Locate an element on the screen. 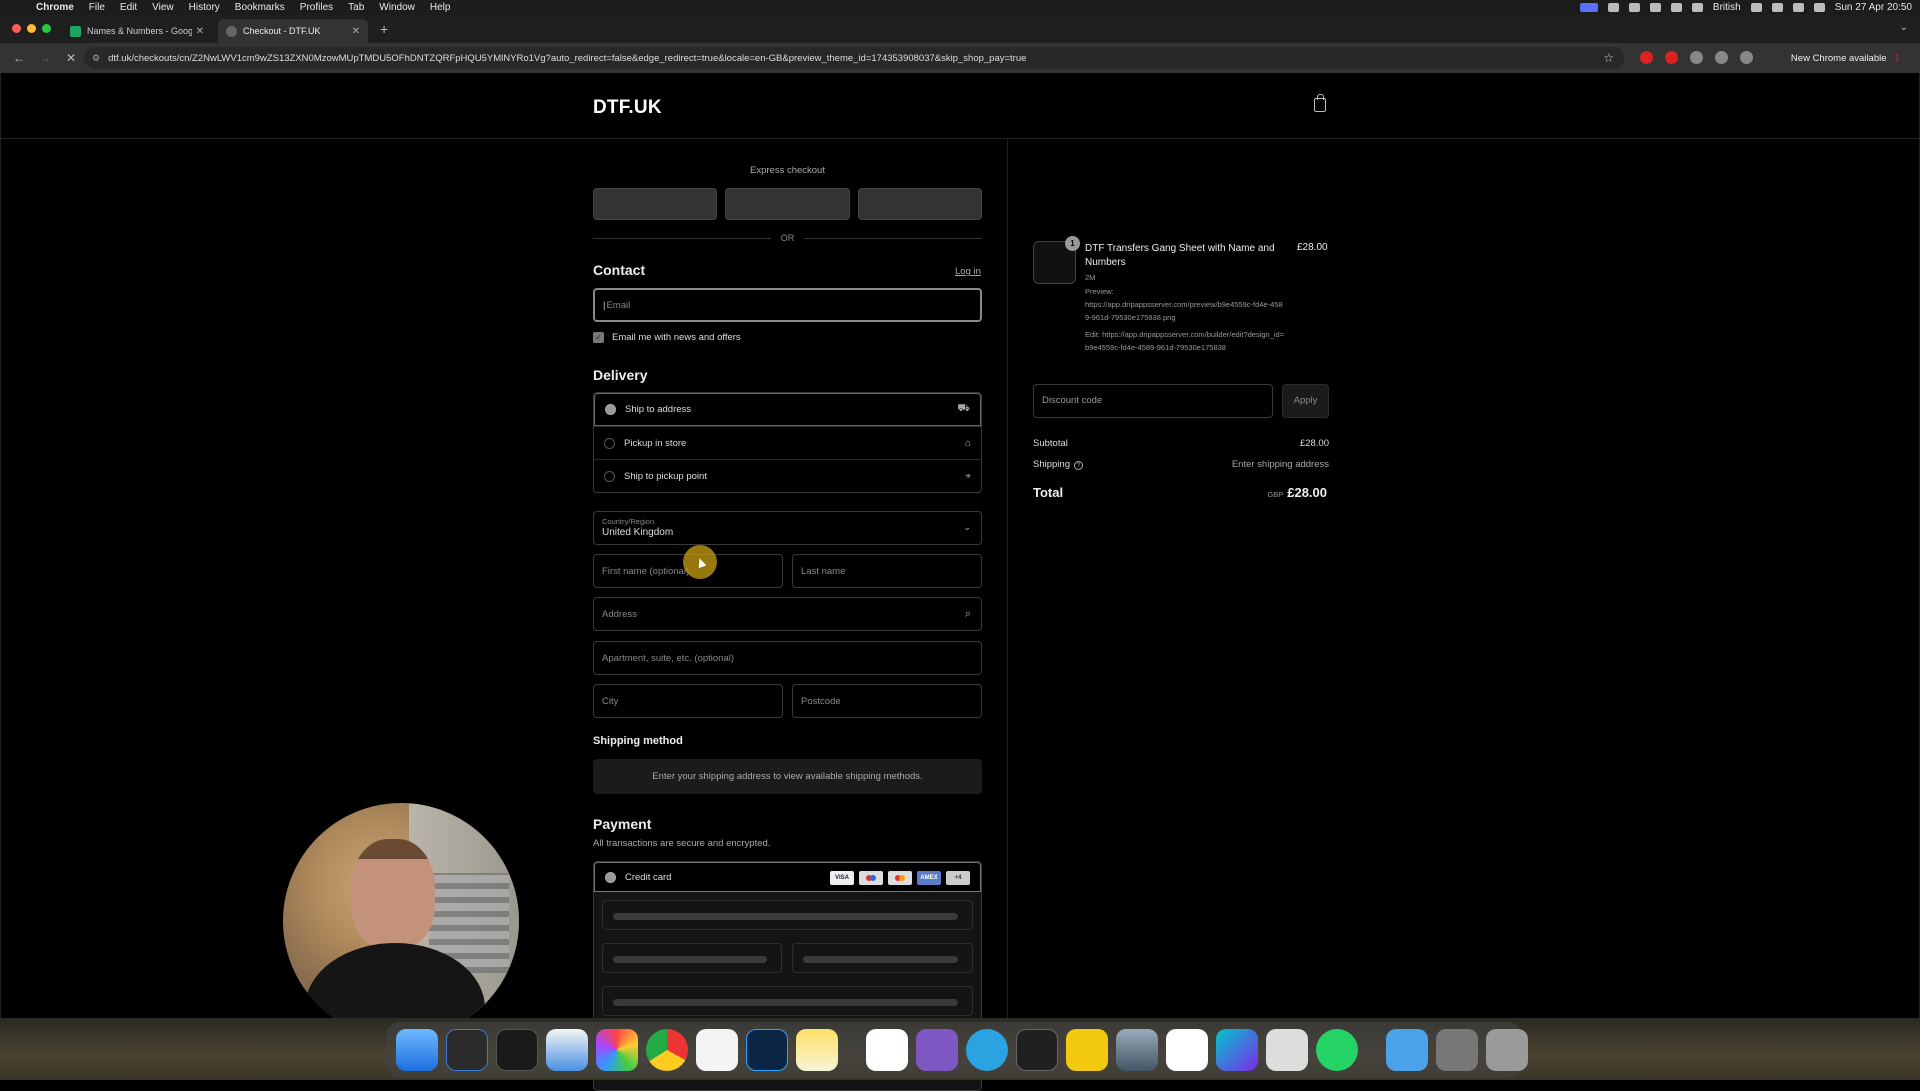 This screenshot has height=1091, width=1920. tab-search-chevron-icon: ⌄ is located at coordinates (1904, 27).